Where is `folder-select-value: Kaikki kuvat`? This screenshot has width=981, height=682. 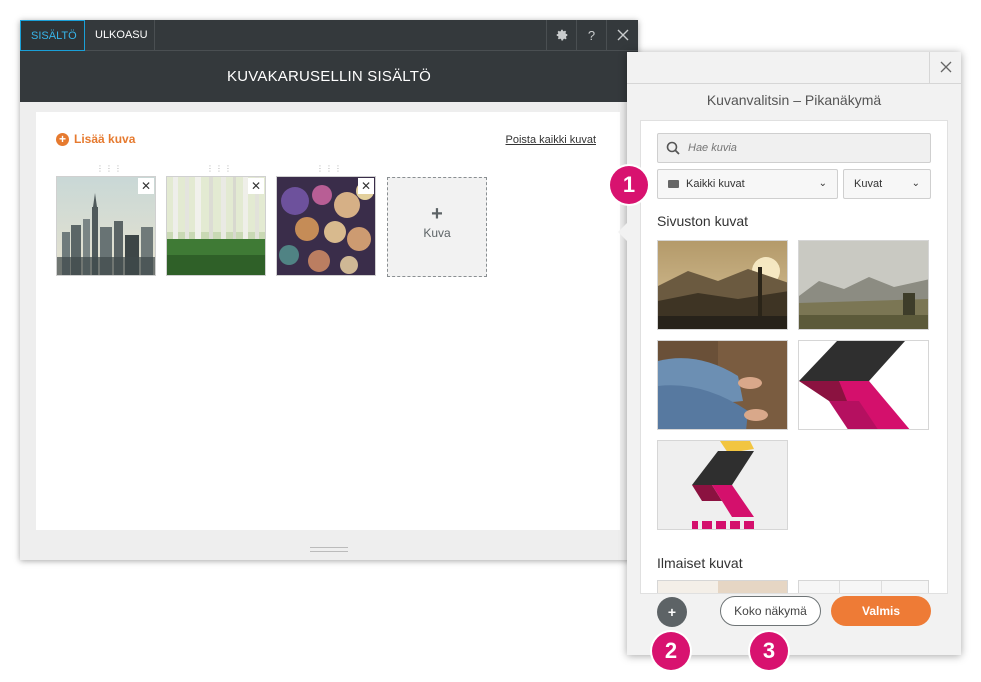 folder-select-value: Kaikki kuvat is located at coordinates (715, 184).